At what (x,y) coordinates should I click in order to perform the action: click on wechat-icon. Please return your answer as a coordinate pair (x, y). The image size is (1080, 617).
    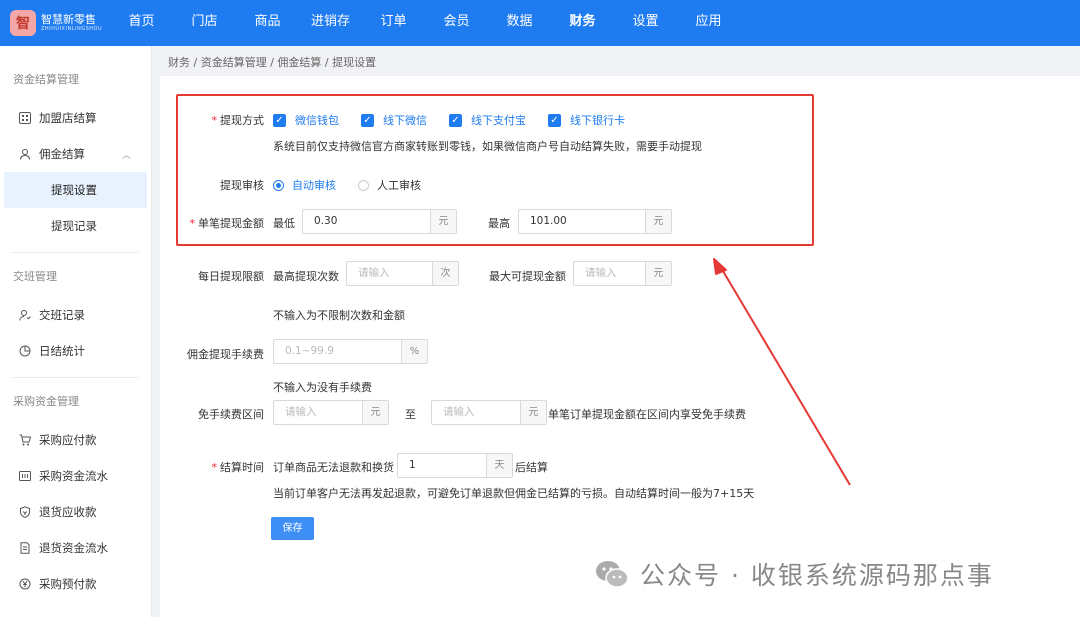
    Looking at the image, I should click on (612, 574).